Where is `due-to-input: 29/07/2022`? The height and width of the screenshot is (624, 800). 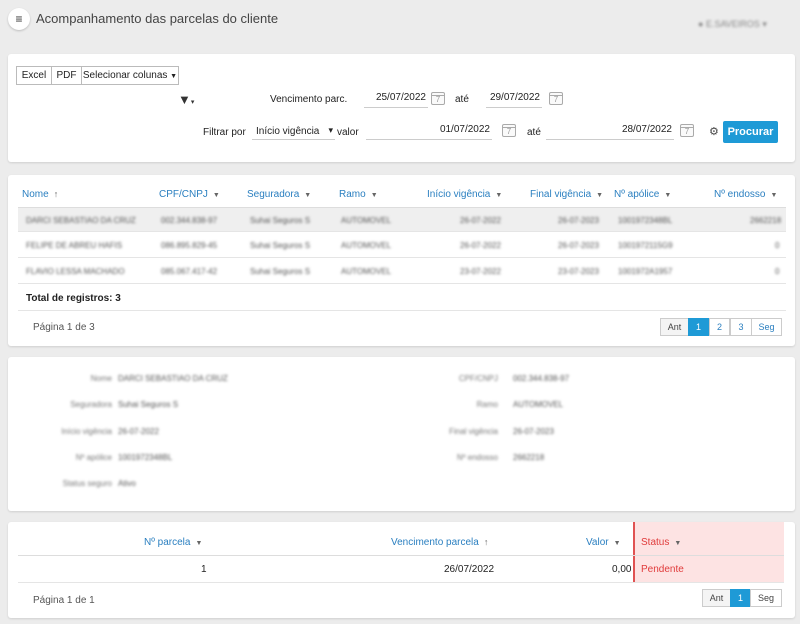
due-to-input: 29/07/2022 is located at coordinates (514, 100).